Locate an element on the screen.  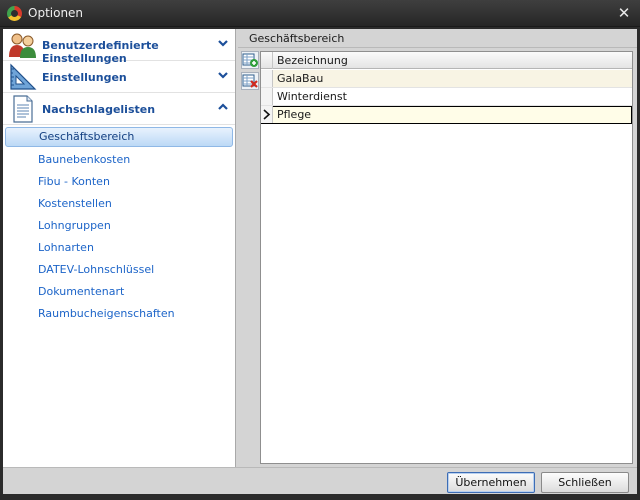
column-header-bezeichnung: Bezeichnung is located at coordinates (312, 60).